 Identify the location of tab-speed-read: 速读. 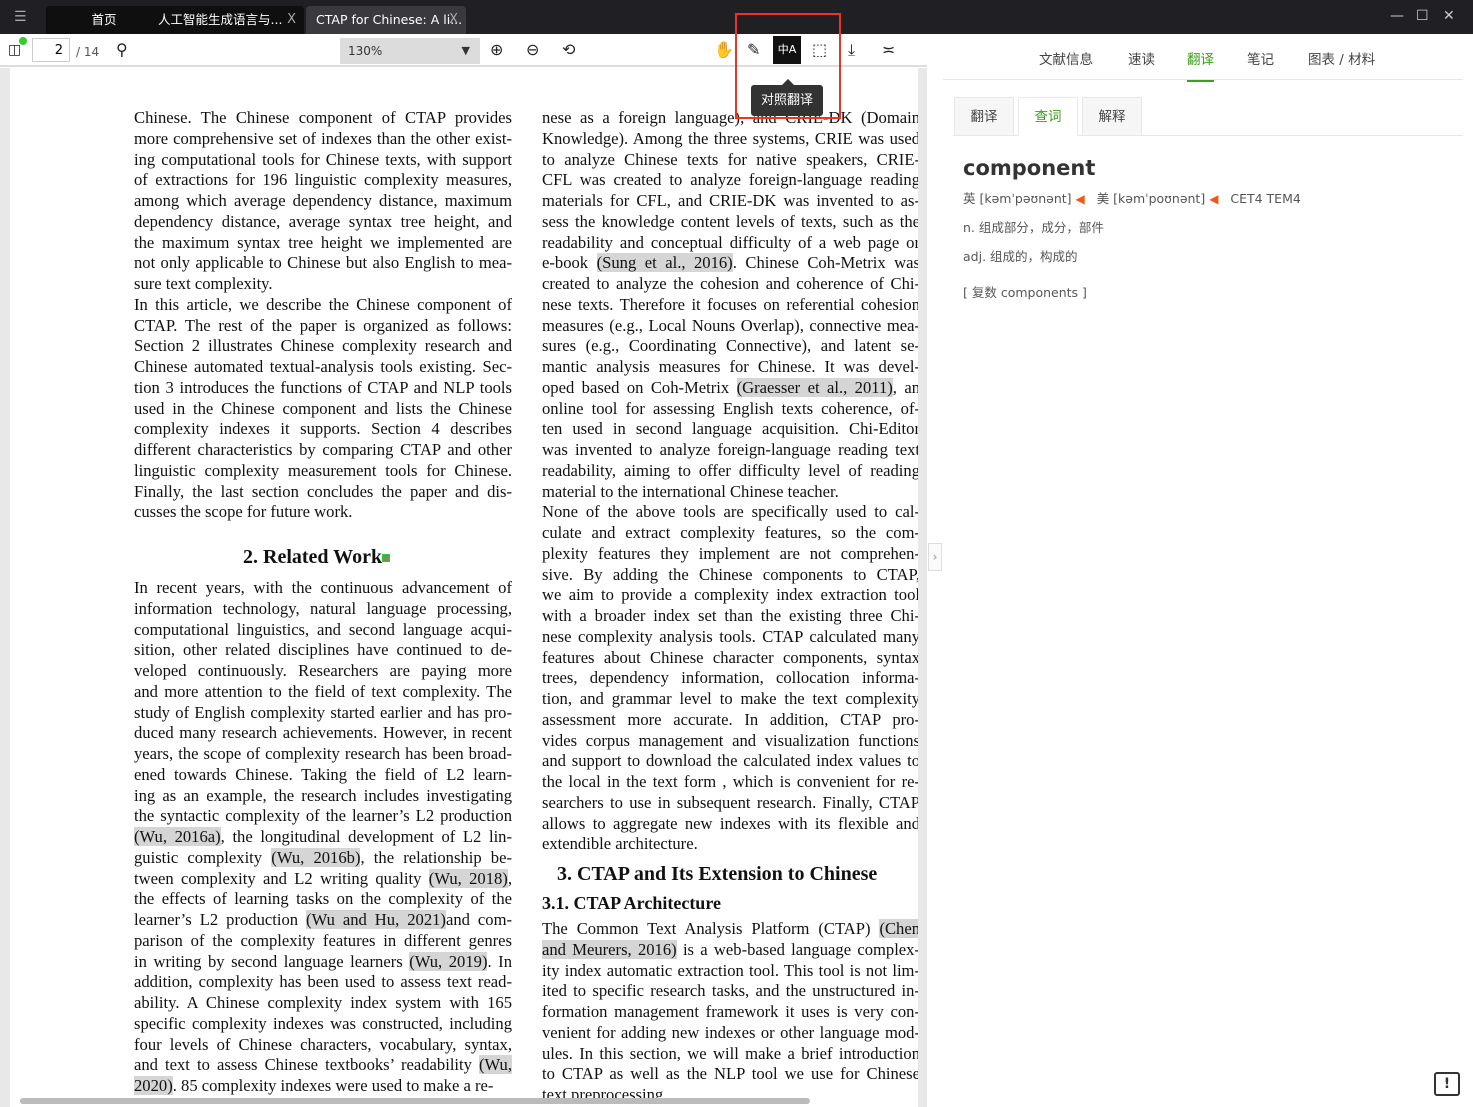
(1141, 58).